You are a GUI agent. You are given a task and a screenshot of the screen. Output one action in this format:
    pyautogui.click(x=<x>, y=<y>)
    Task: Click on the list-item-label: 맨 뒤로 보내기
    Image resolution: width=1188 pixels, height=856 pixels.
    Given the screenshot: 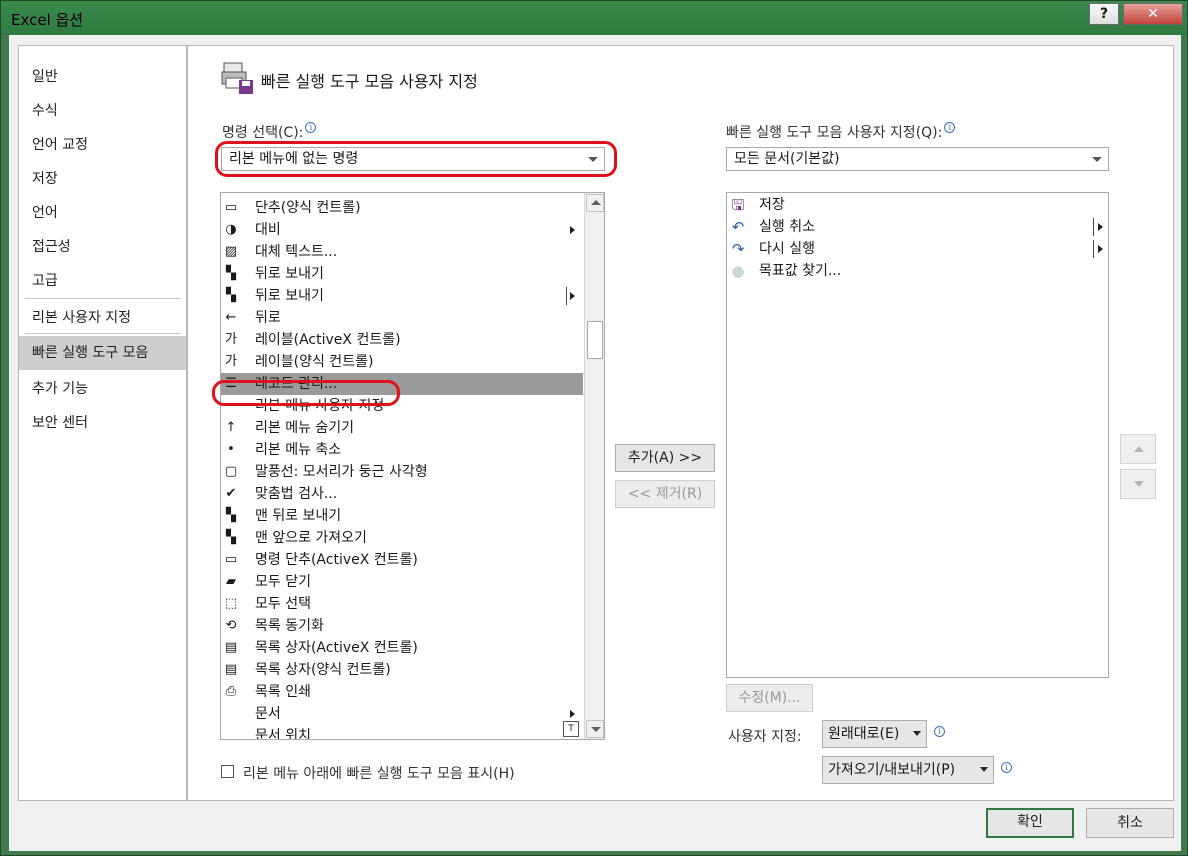 What is the action you would take?
    pyautogui.click(x=298, y=516)
    